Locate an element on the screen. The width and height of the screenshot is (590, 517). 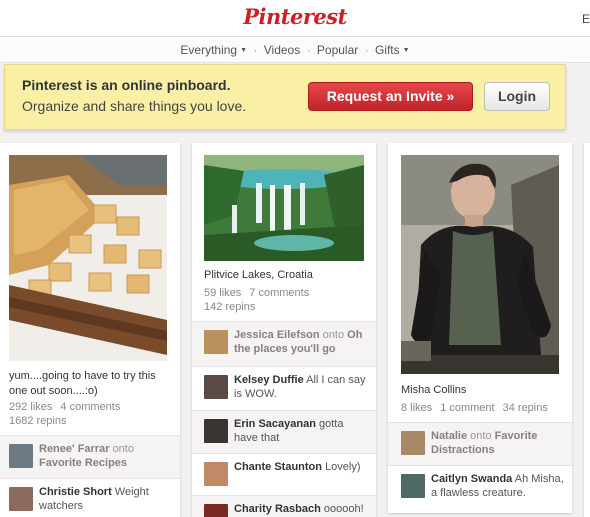
caramel-photo is located at coordinates (88, 258).